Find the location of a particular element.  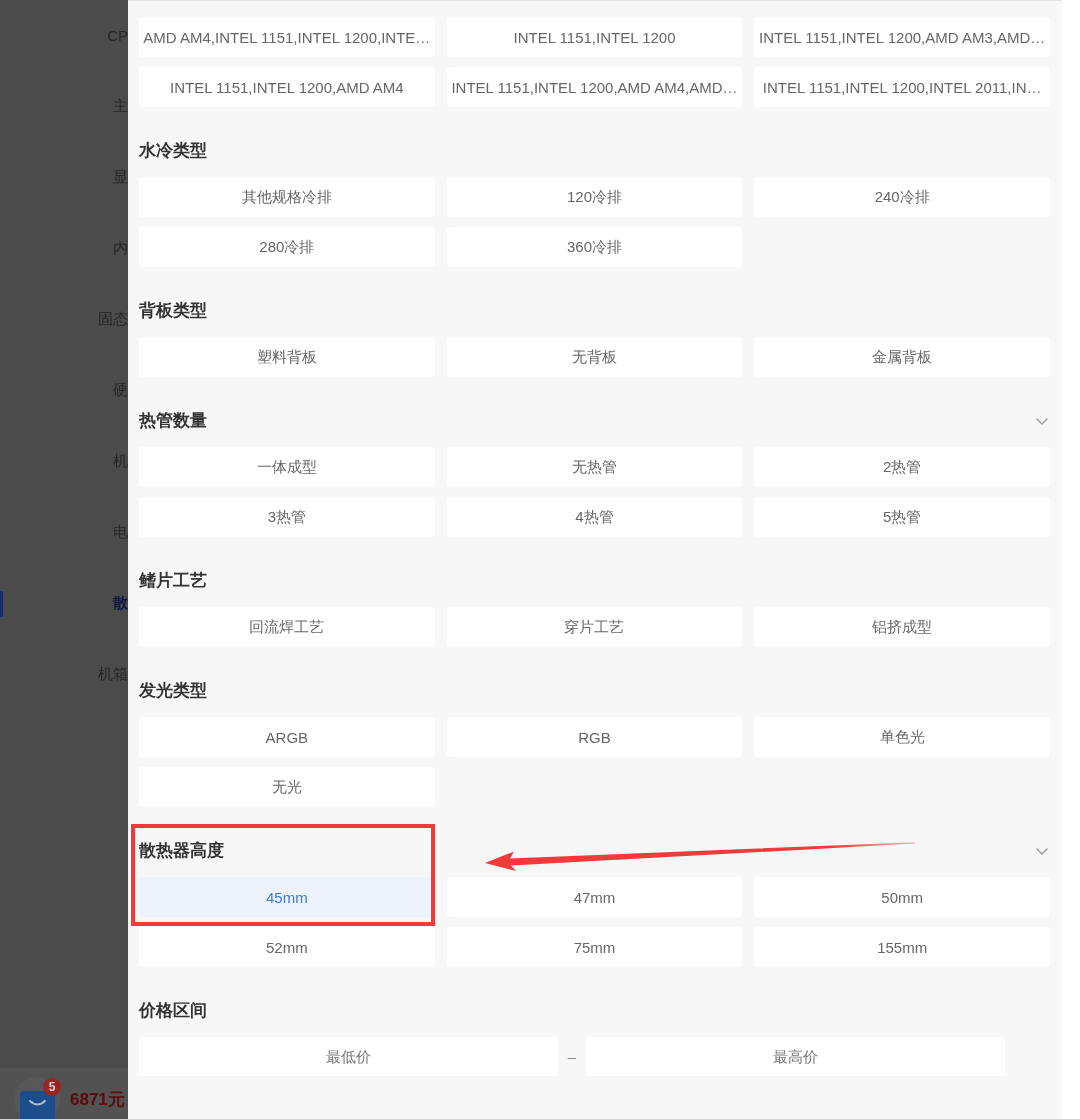

filter-option: 铝挤成型 is located at coordinates (902, 627).